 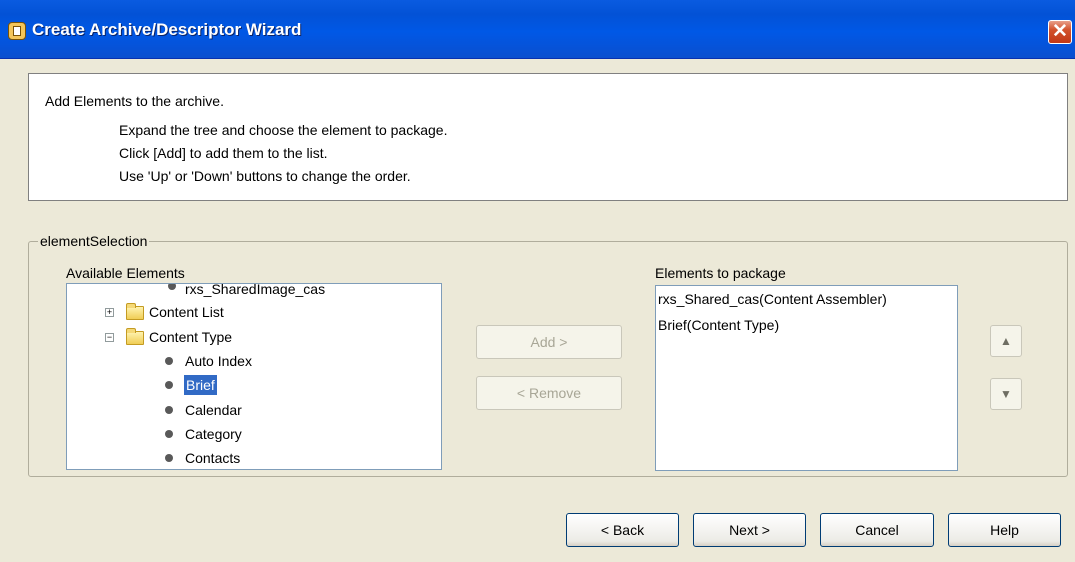 What do you see at coordinates (186, 312) in the screenshot?
I see `tree-item-label: Content List` at bounding box center [186, 312].